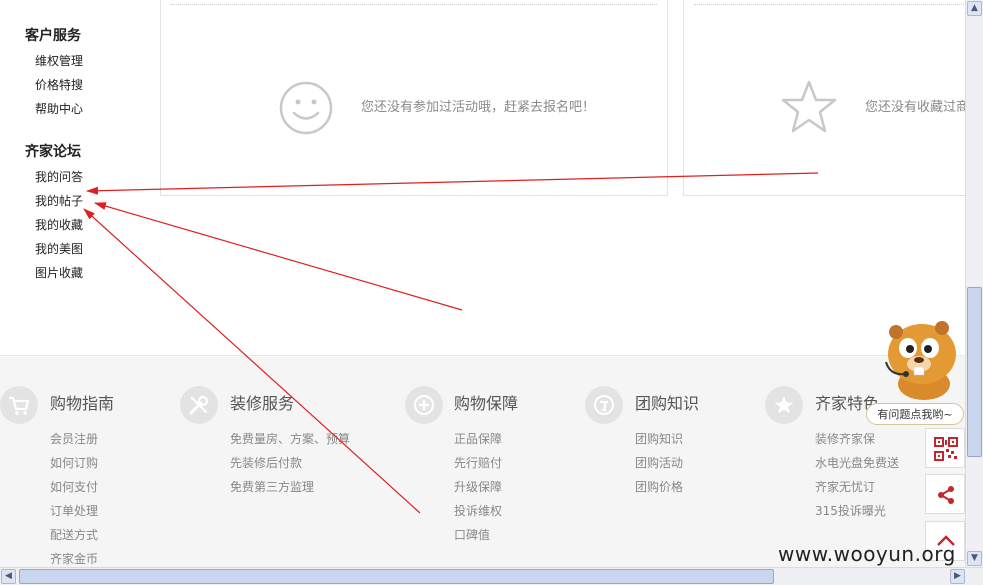 The height and width of the screenshot is (585, 983). Describe the element at coordinates (290, 438) in the screenshot. I see `footer-link: 免费量房、方案、预算` at that location.